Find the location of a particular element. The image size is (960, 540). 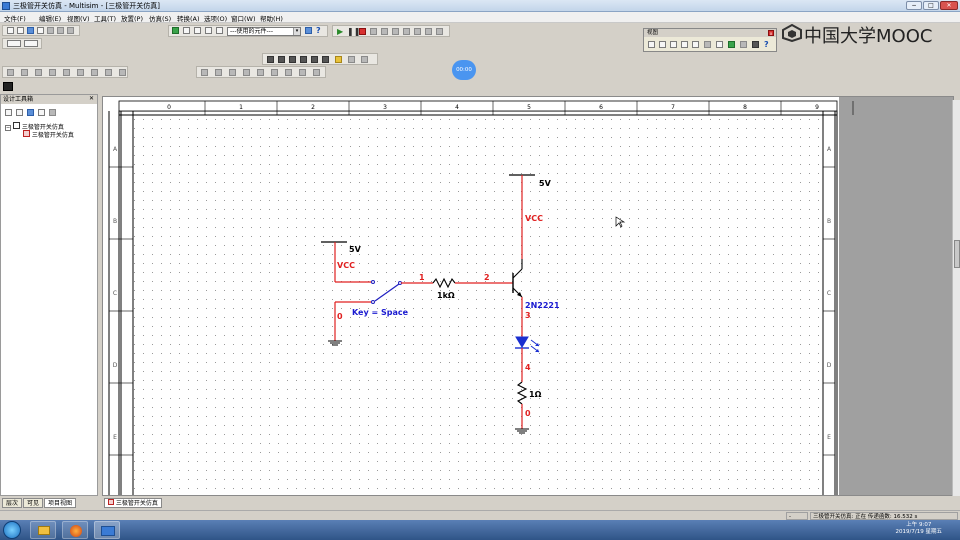

diode-icon is located at coordinates (38, 72).